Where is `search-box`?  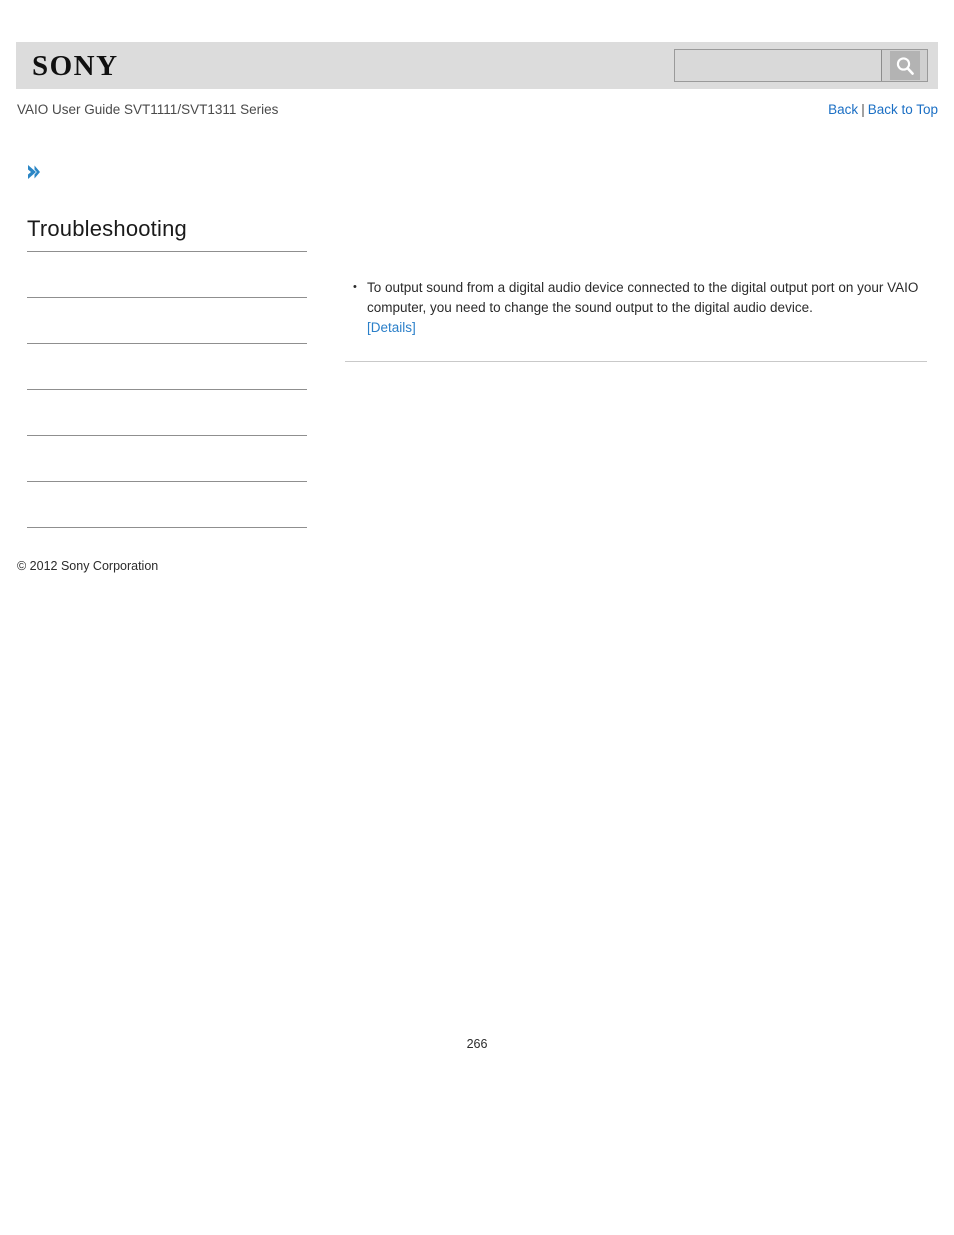 search-box is located at coordinates (801, 65).